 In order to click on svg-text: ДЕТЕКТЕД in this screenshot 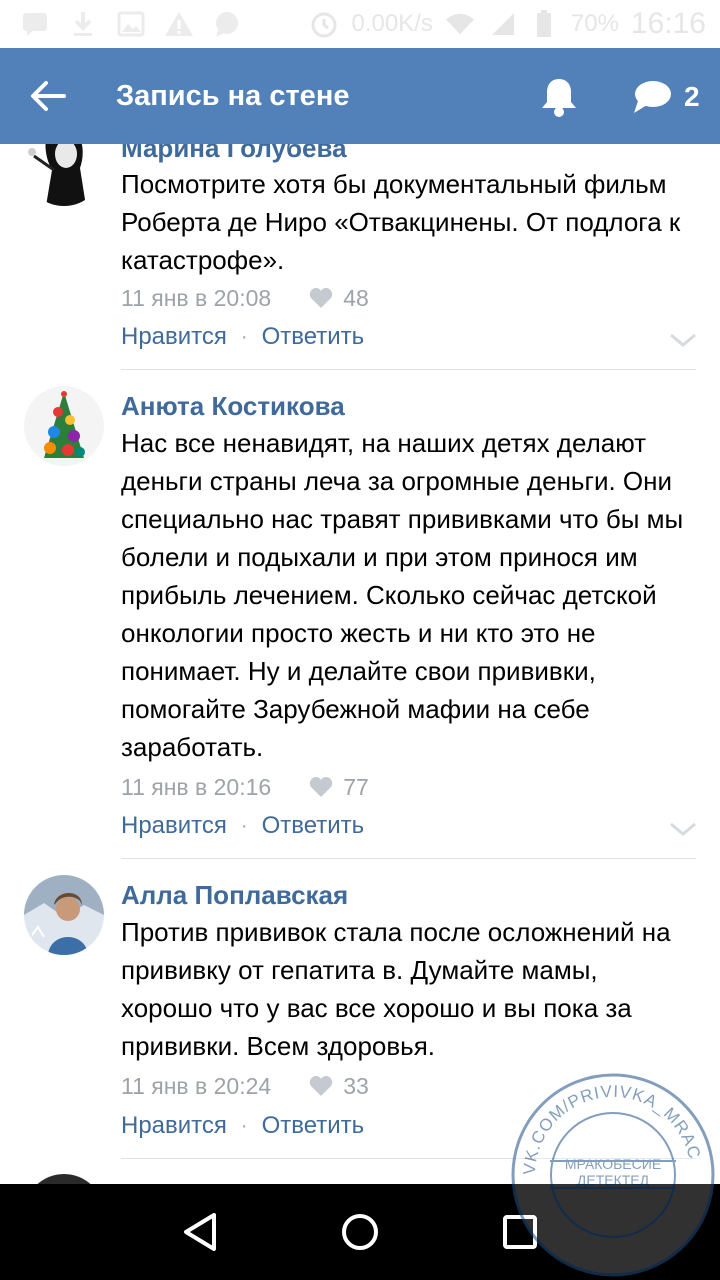, I will do `click(613, 1180)`.